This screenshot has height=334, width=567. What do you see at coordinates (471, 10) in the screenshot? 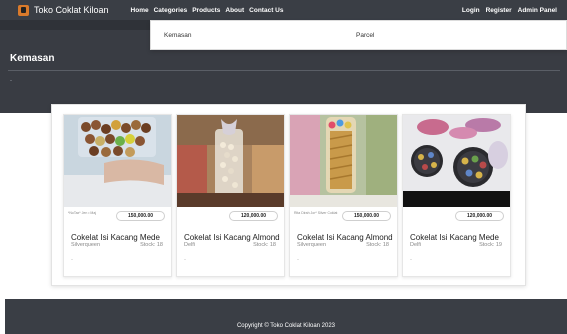
I see `login-link: Login` at bounding box center [471, 10].